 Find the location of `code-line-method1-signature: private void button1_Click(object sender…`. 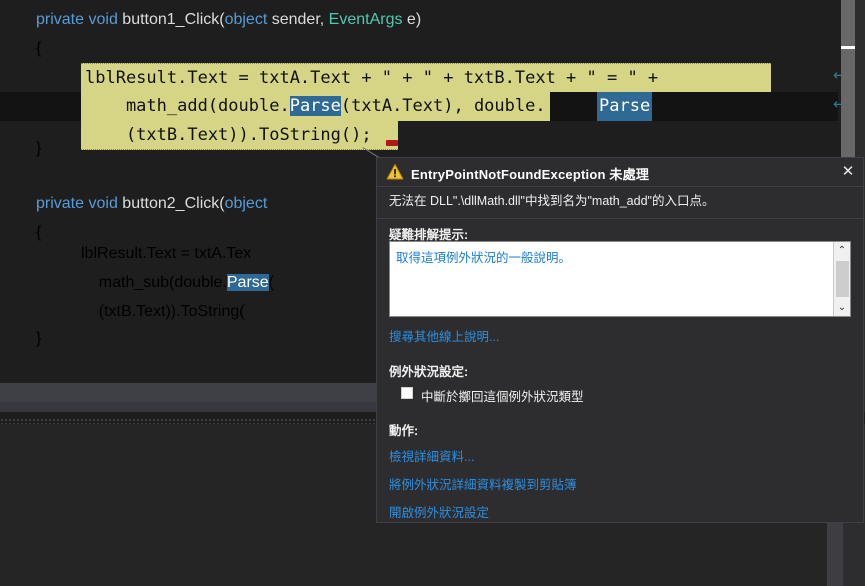

code-line-method1-signature: private void button1_Click(object sender… is located at coordinates (228, 25).